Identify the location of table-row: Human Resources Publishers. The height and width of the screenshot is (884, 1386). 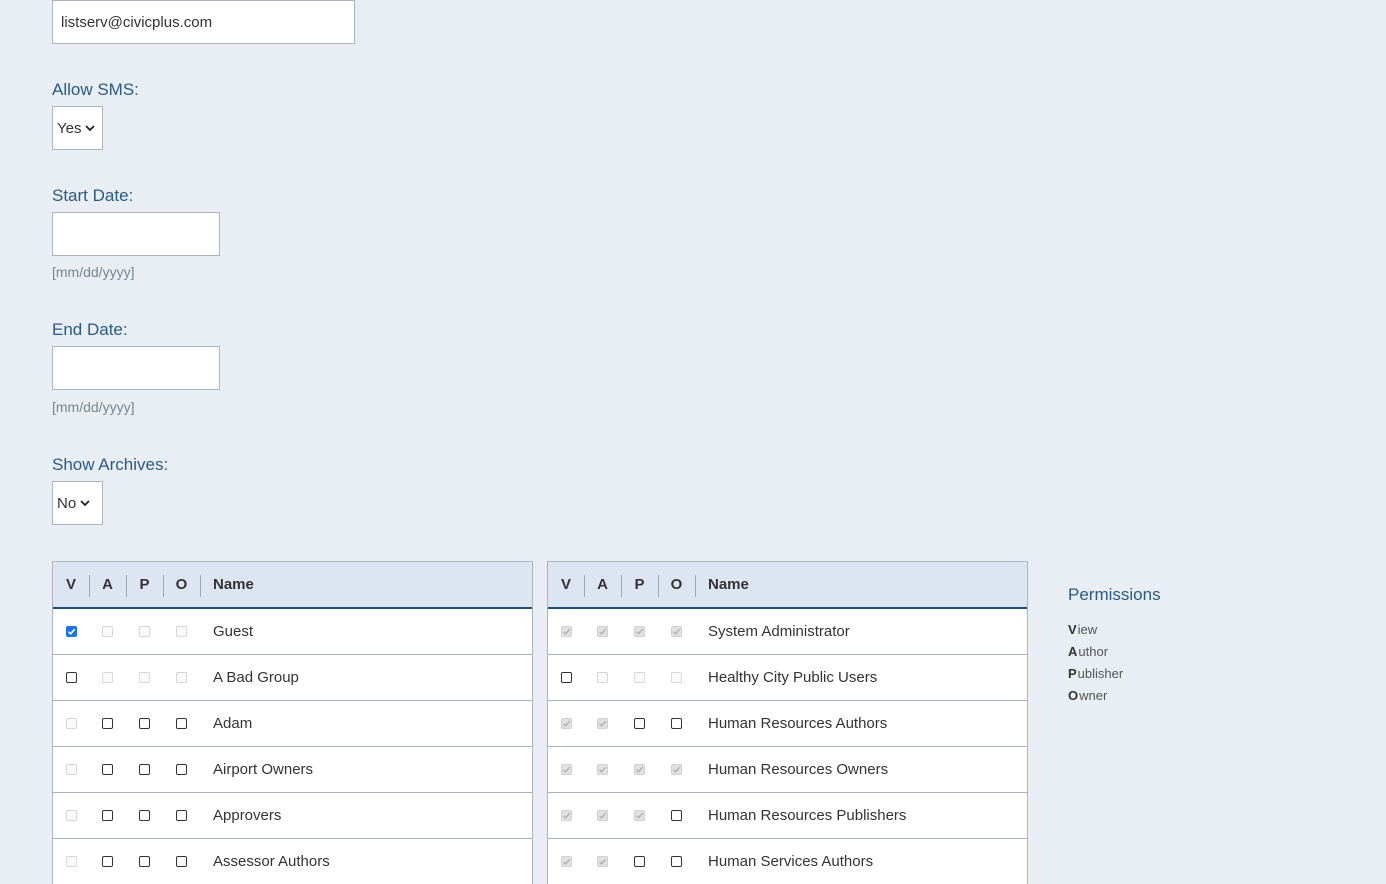
(787, 816).